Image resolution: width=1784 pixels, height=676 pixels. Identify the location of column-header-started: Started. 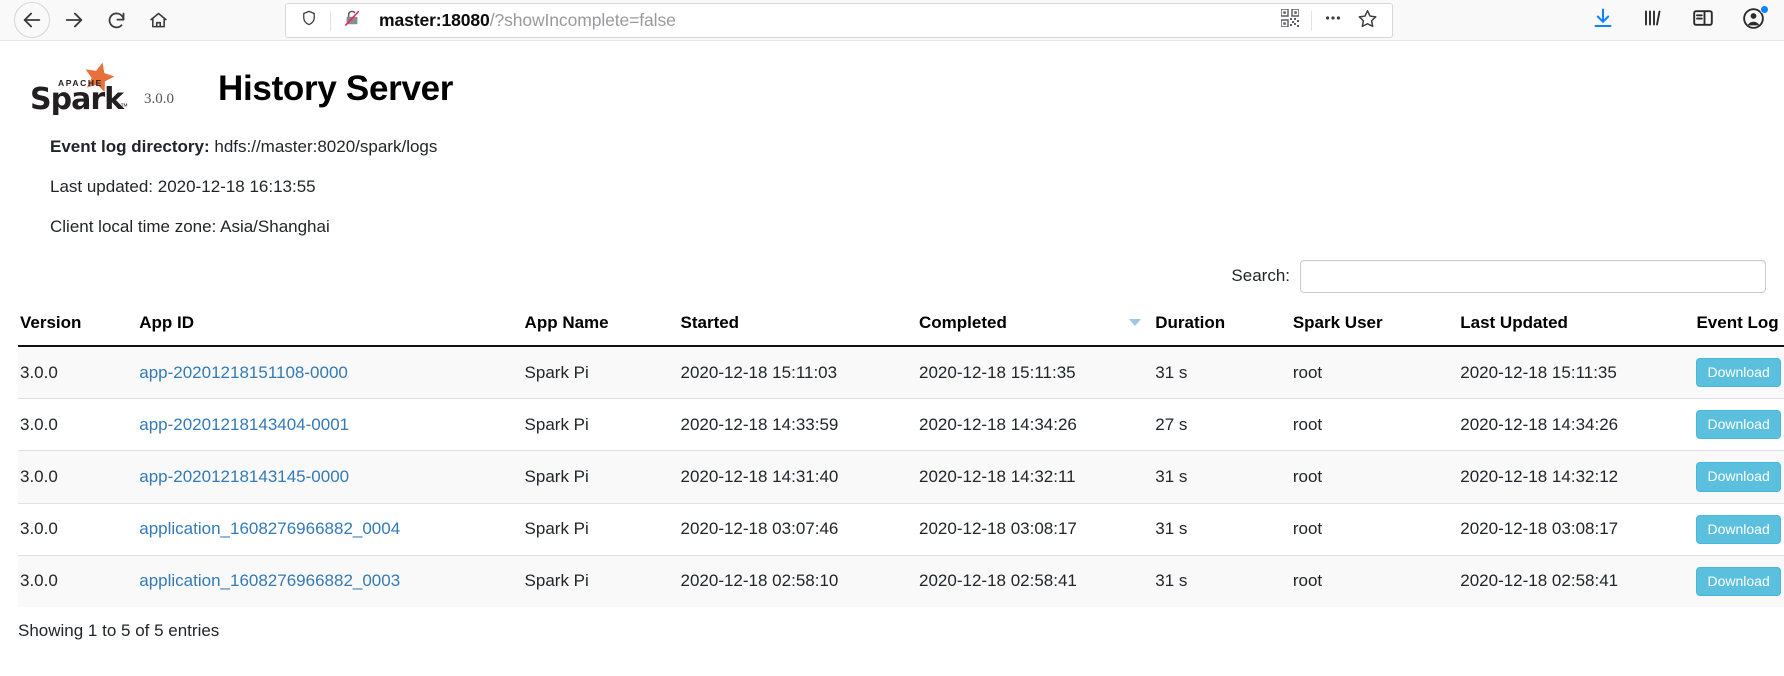
(798, 325).